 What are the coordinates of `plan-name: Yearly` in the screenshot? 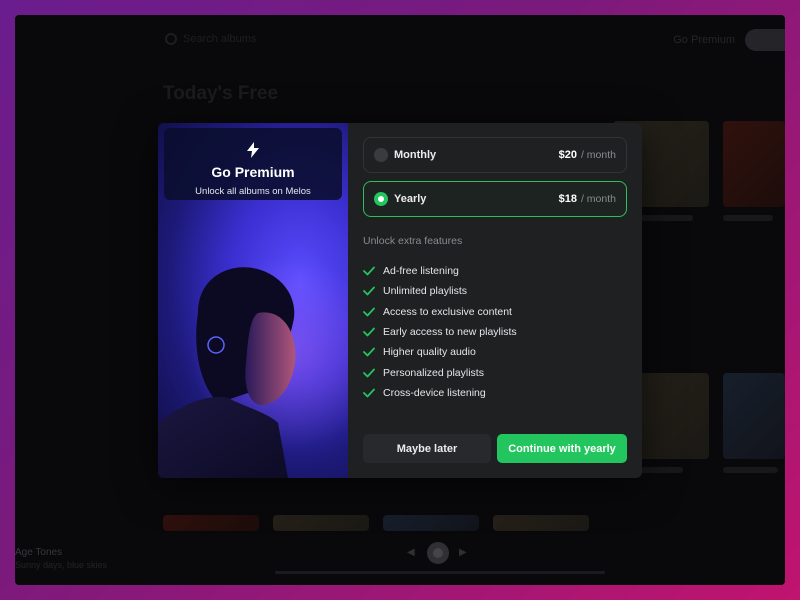 It's located at (410, 199).